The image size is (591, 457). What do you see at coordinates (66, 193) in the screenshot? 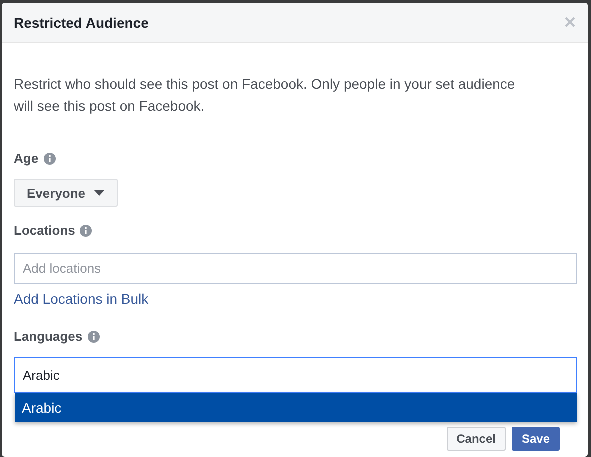
I see `age-dropdown: Everyone` at bounding box center [66, 193].